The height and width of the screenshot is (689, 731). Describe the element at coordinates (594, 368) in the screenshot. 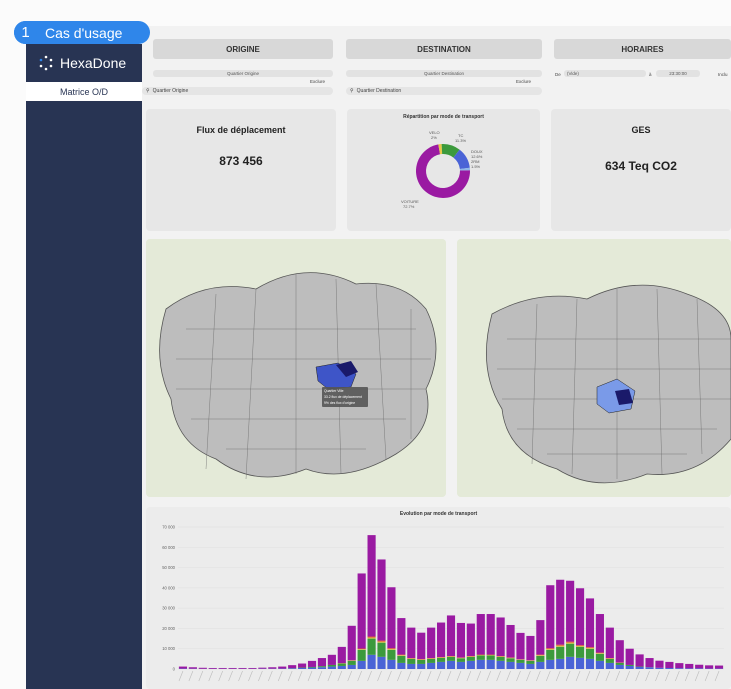

I see `destination-map` at that location.